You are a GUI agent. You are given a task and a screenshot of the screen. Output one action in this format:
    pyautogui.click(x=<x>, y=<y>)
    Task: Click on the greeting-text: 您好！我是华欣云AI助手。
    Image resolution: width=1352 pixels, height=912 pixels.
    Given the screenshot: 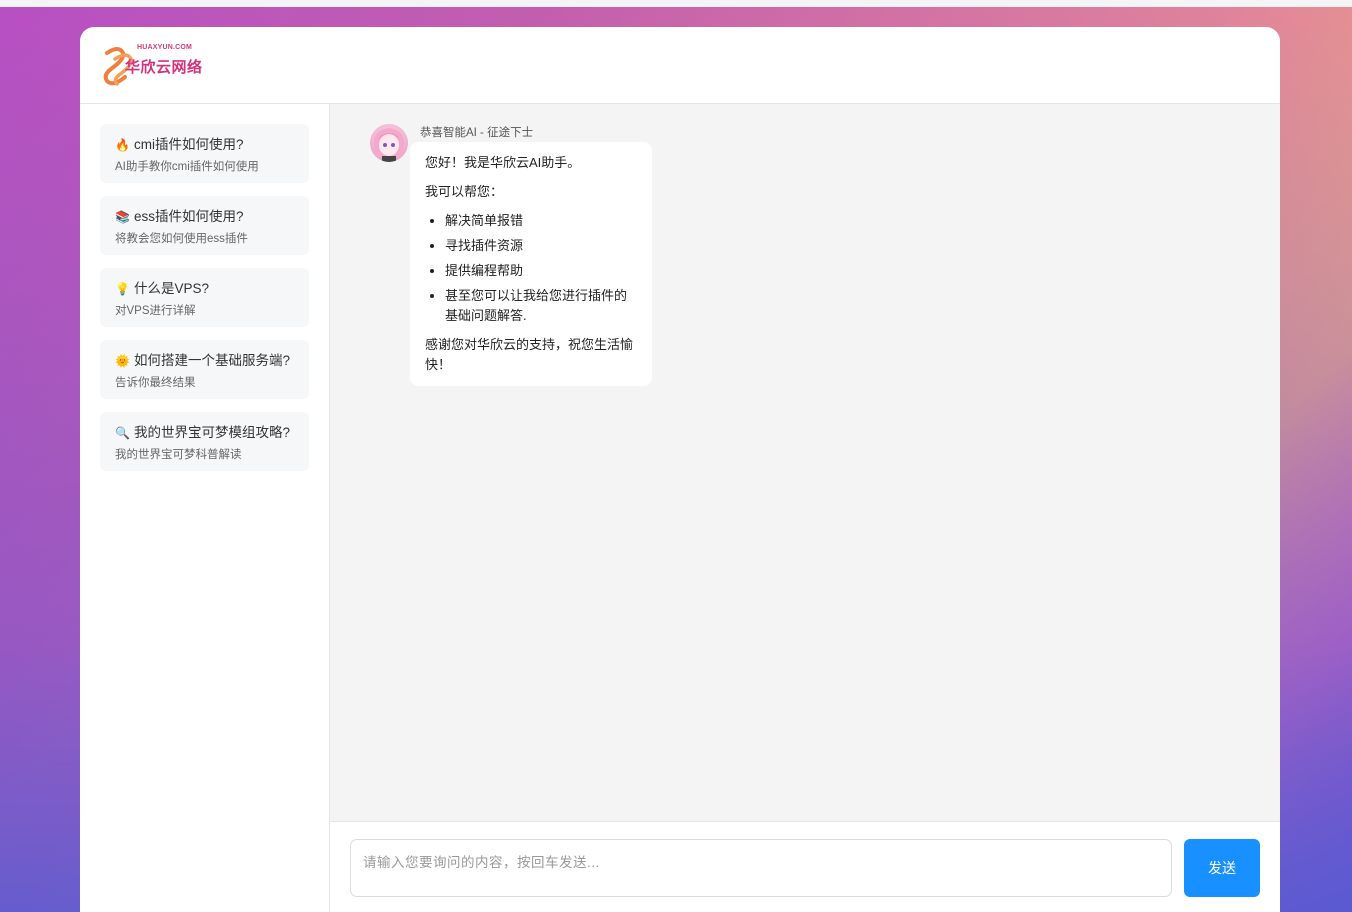 What is the action you would take?
    pyautogui.click(x=503, y=162)
    